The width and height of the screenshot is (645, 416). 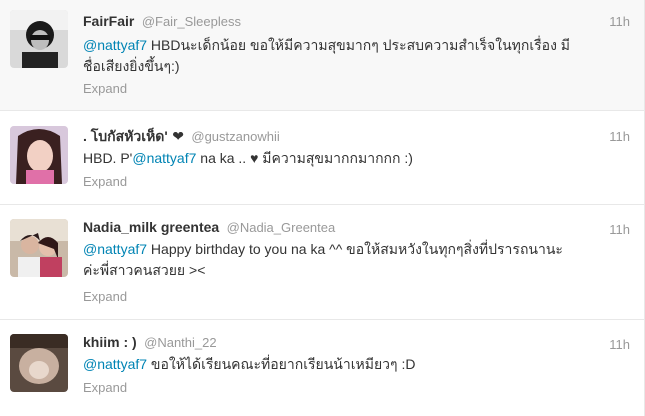 I want to click on author-fullname: . โบกัสหัวเห็ด', so click(x=125, y=136).